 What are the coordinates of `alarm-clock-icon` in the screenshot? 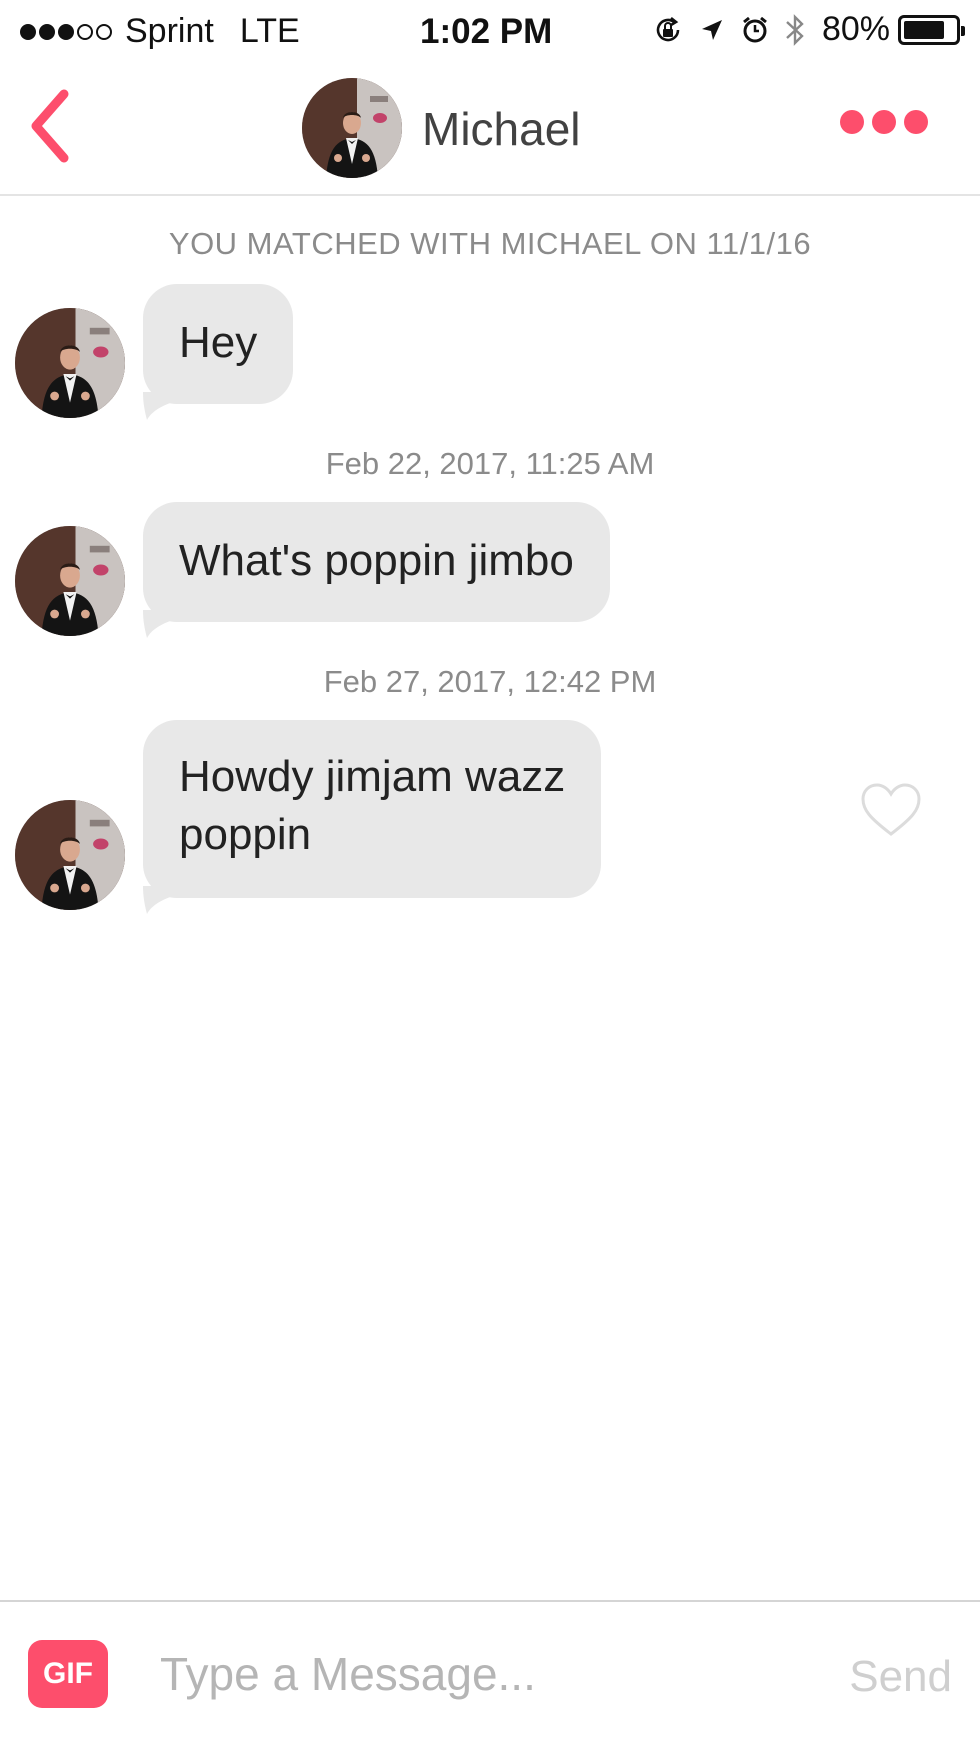 It's located at (755, 30).